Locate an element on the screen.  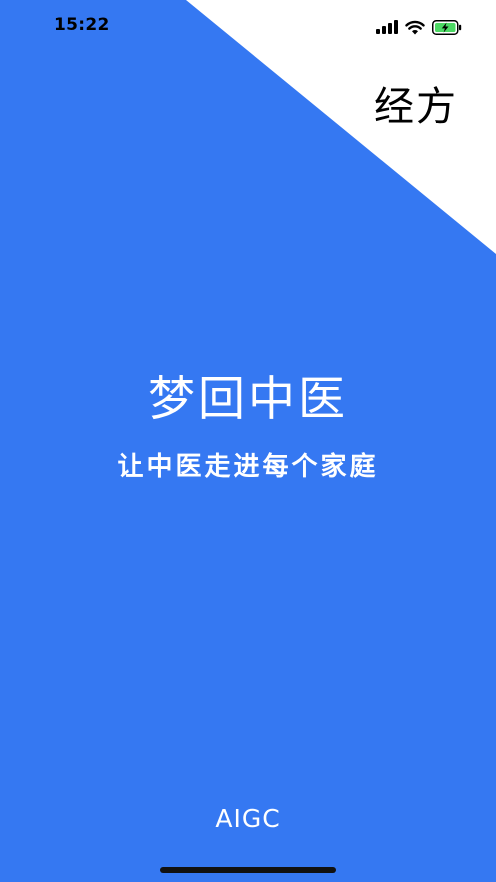
wifi-icon is located at coordinates (415, 27).